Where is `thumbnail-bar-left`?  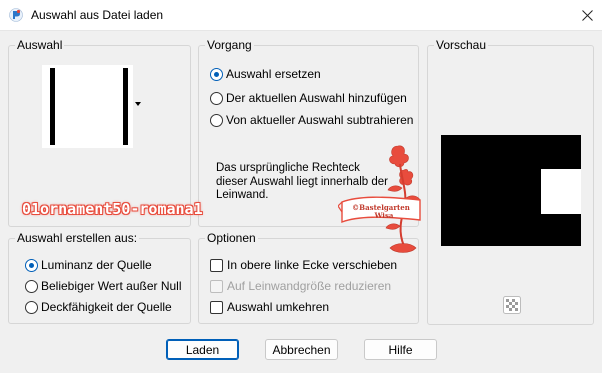
thumbnail-bar-left is located at coordinates (52, 106).